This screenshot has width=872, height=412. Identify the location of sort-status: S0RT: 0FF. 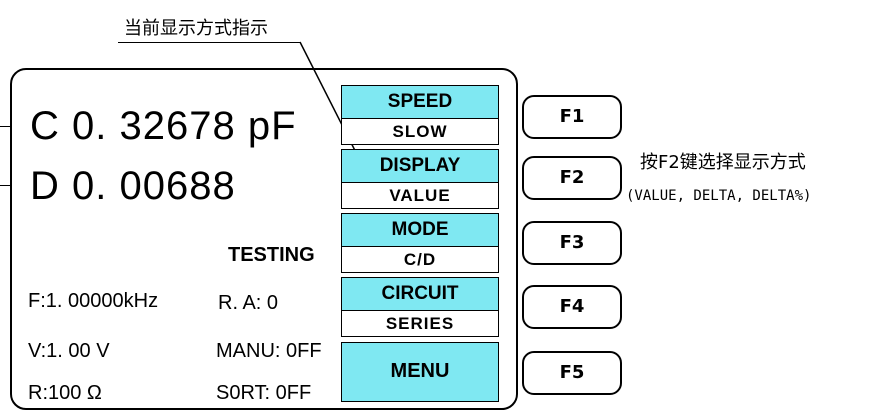
(264, 393).